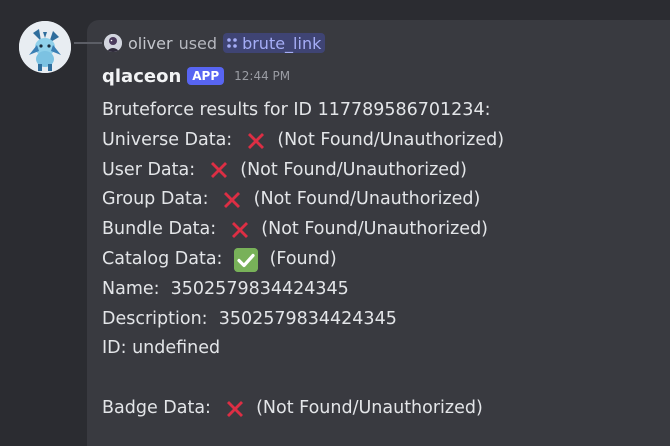  Describe the element at coordinates (88, 43) in the screenshot. I see `reply-connector` at that location.